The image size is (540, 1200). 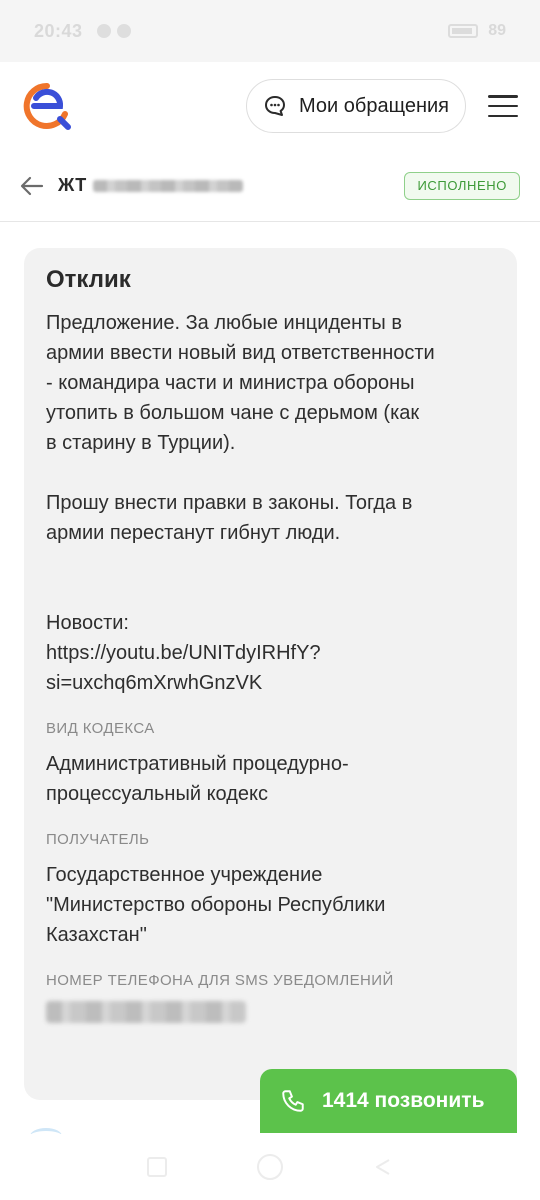 I want to click on recent-apps-icon, so click(x=157, y=1167).